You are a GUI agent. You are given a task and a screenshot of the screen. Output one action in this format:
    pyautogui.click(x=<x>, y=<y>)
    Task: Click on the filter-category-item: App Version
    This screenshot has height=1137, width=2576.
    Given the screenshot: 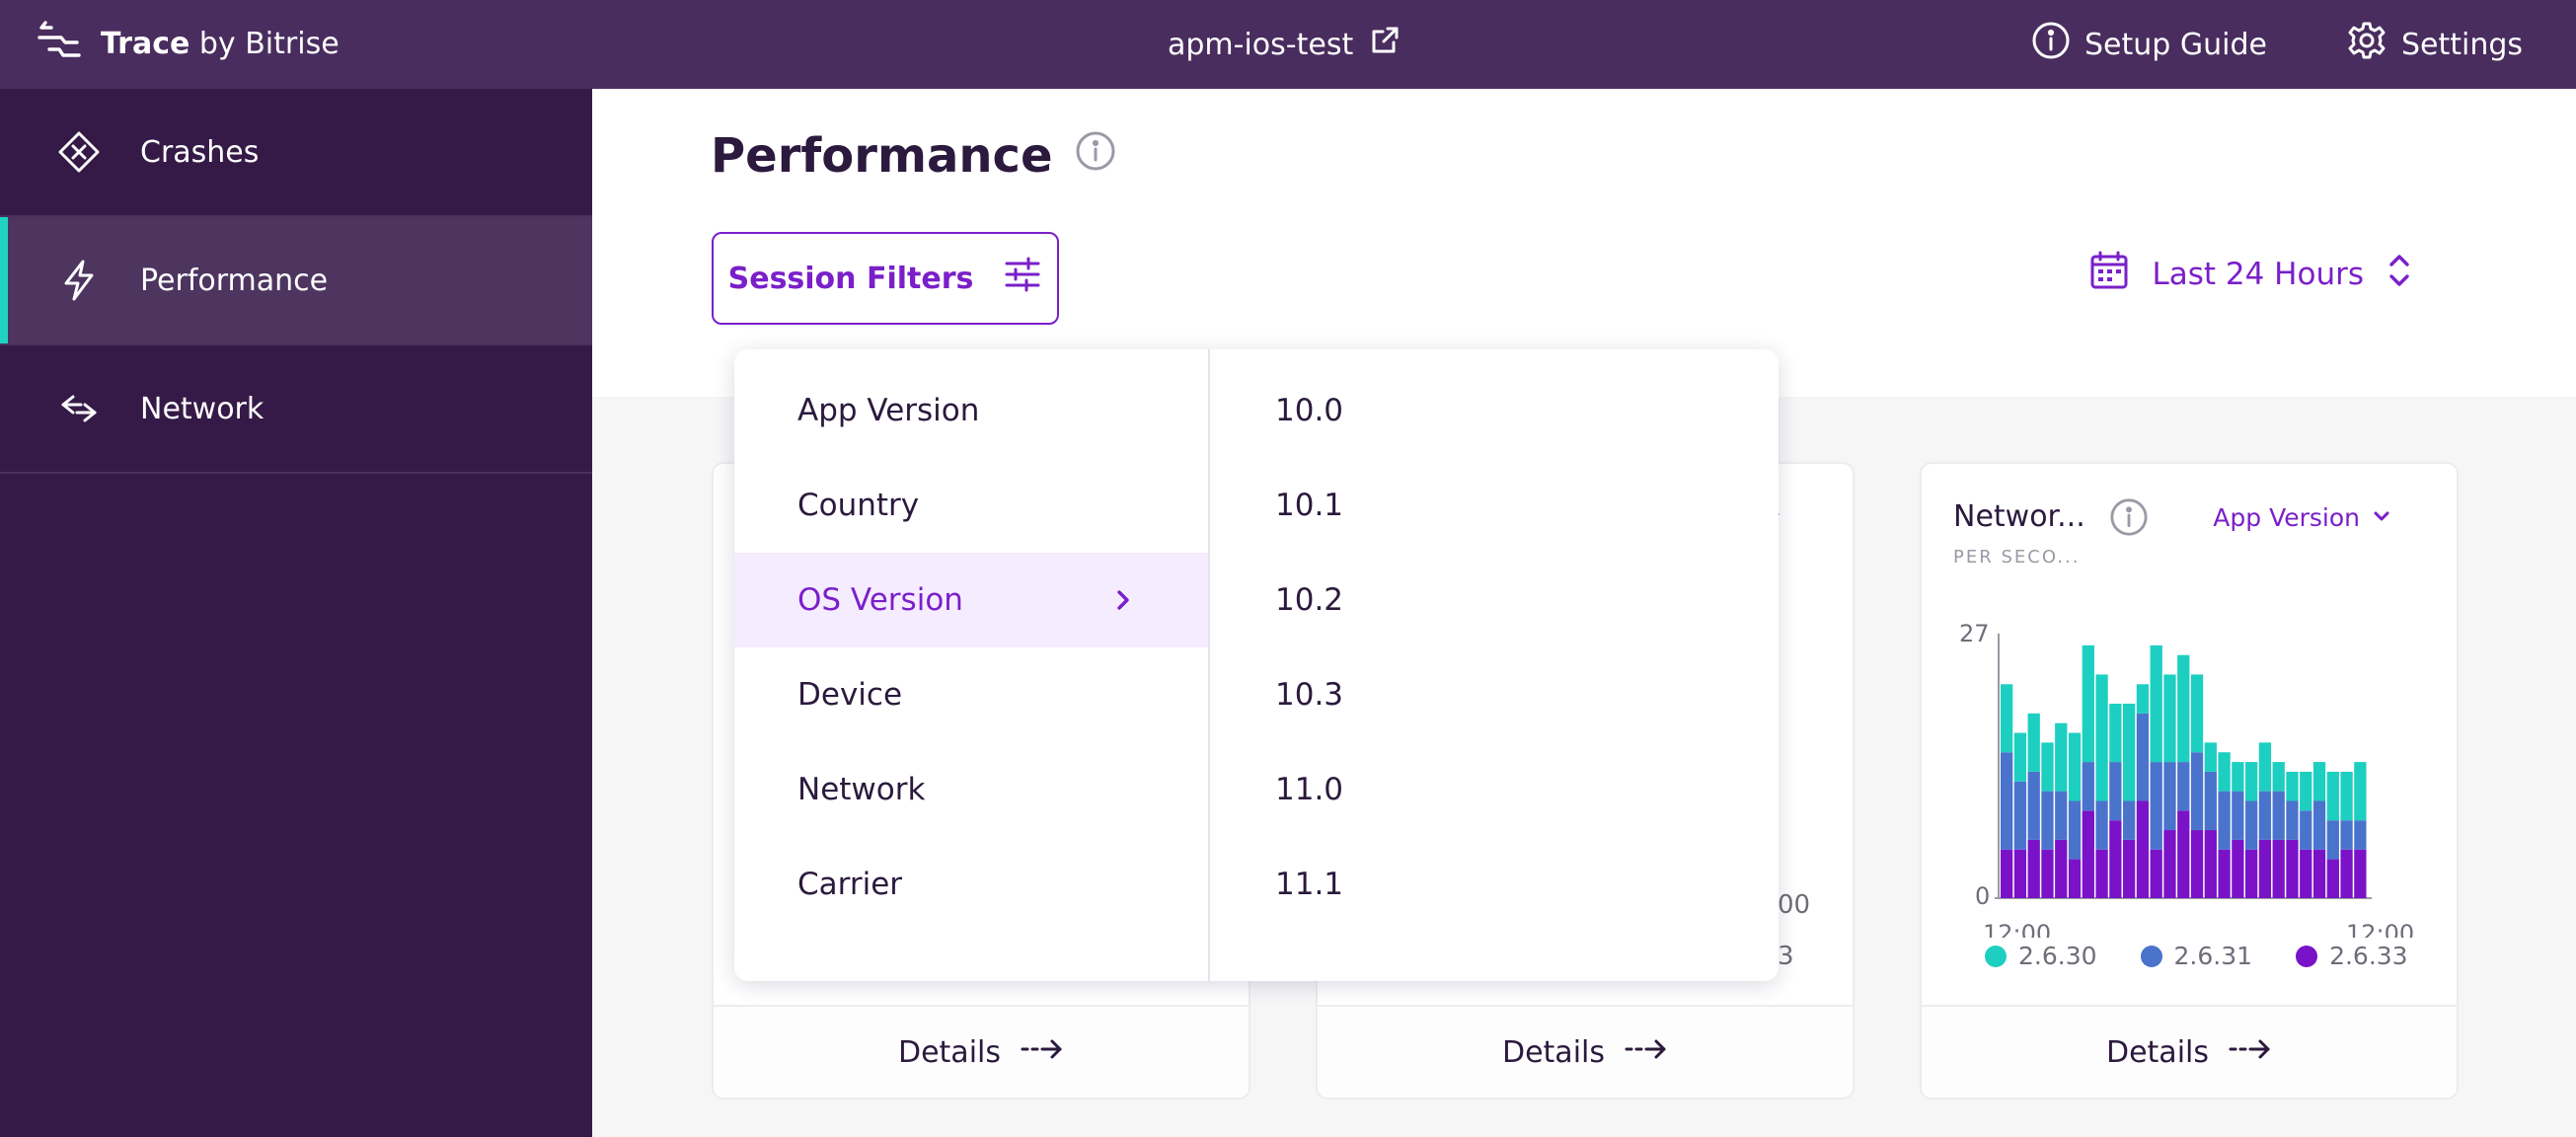 What is the action you would take?
    pyautogui.click(x=971, y=411)
    